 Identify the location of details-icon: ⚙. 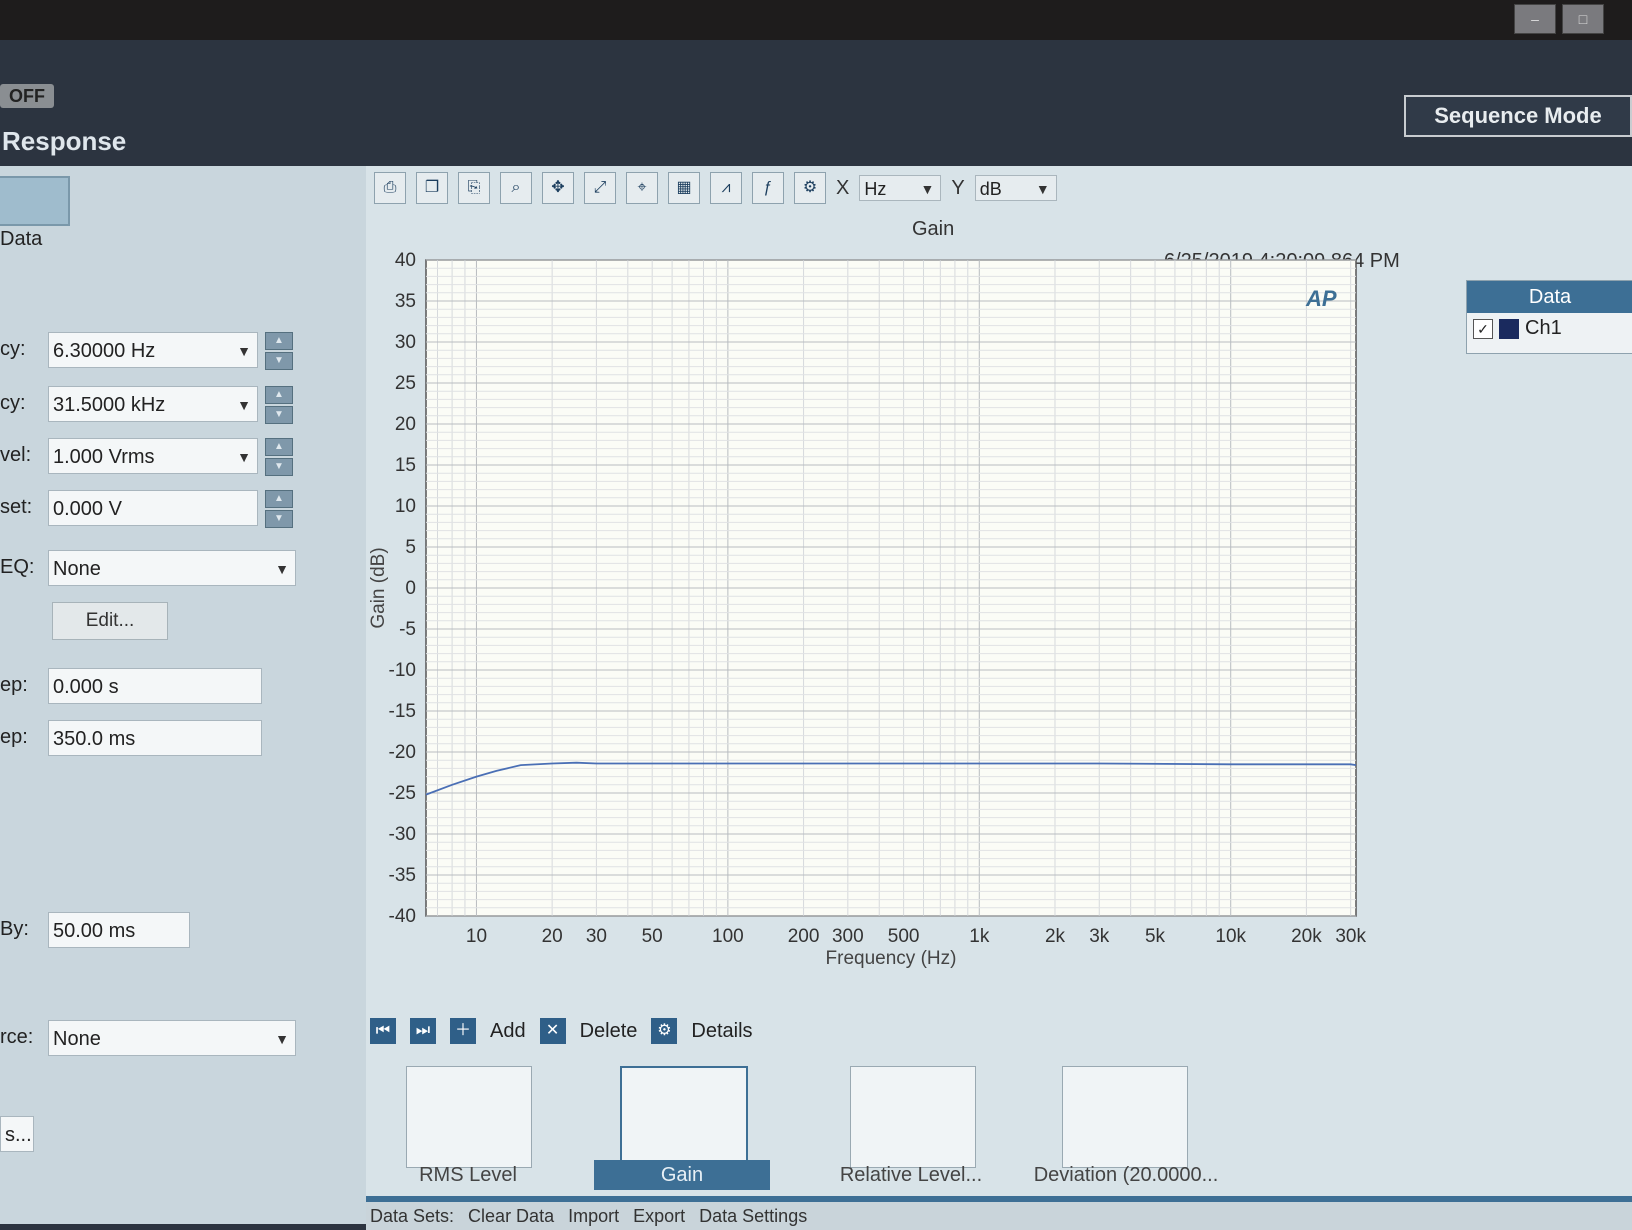
(664, 1031).